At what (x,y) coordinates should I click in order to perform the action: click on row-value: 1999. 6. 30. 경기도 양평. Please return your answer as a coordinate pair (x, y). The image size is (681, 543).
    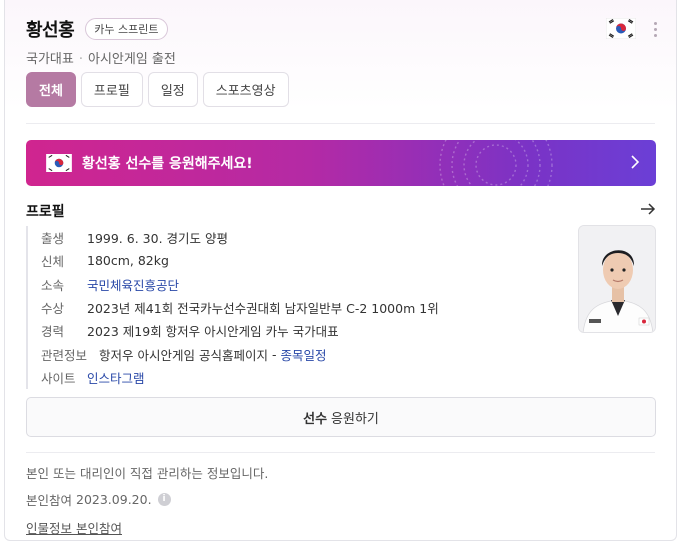
    Looking at the image, I should click on (157, 239).